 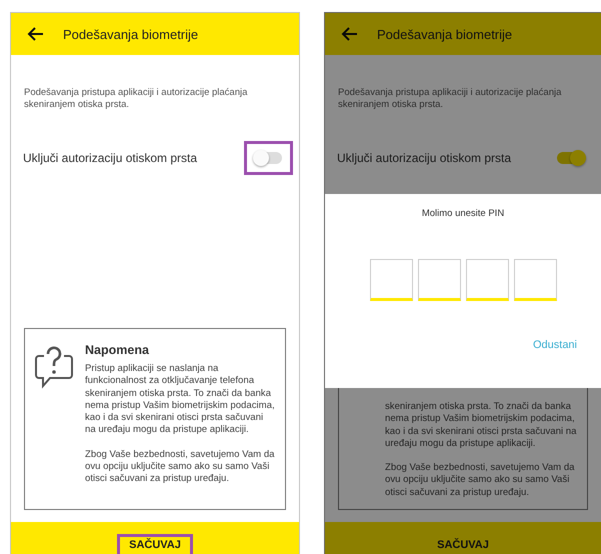 What do you see at coordinates (180, 400) in the screenshot?
I see `note-paragraph: Pristup aplikaciji se naslanja na funkcionalnost za otključavanje telefona skeniranjem otiska prsta. To znači da banka nema pristup Vašim biometrijskim podacima, kao i da svi skenirani otisci prsta sačuvani na uređaju mogu da pristupe aplikaciji.` at bounding box center [180, 400].